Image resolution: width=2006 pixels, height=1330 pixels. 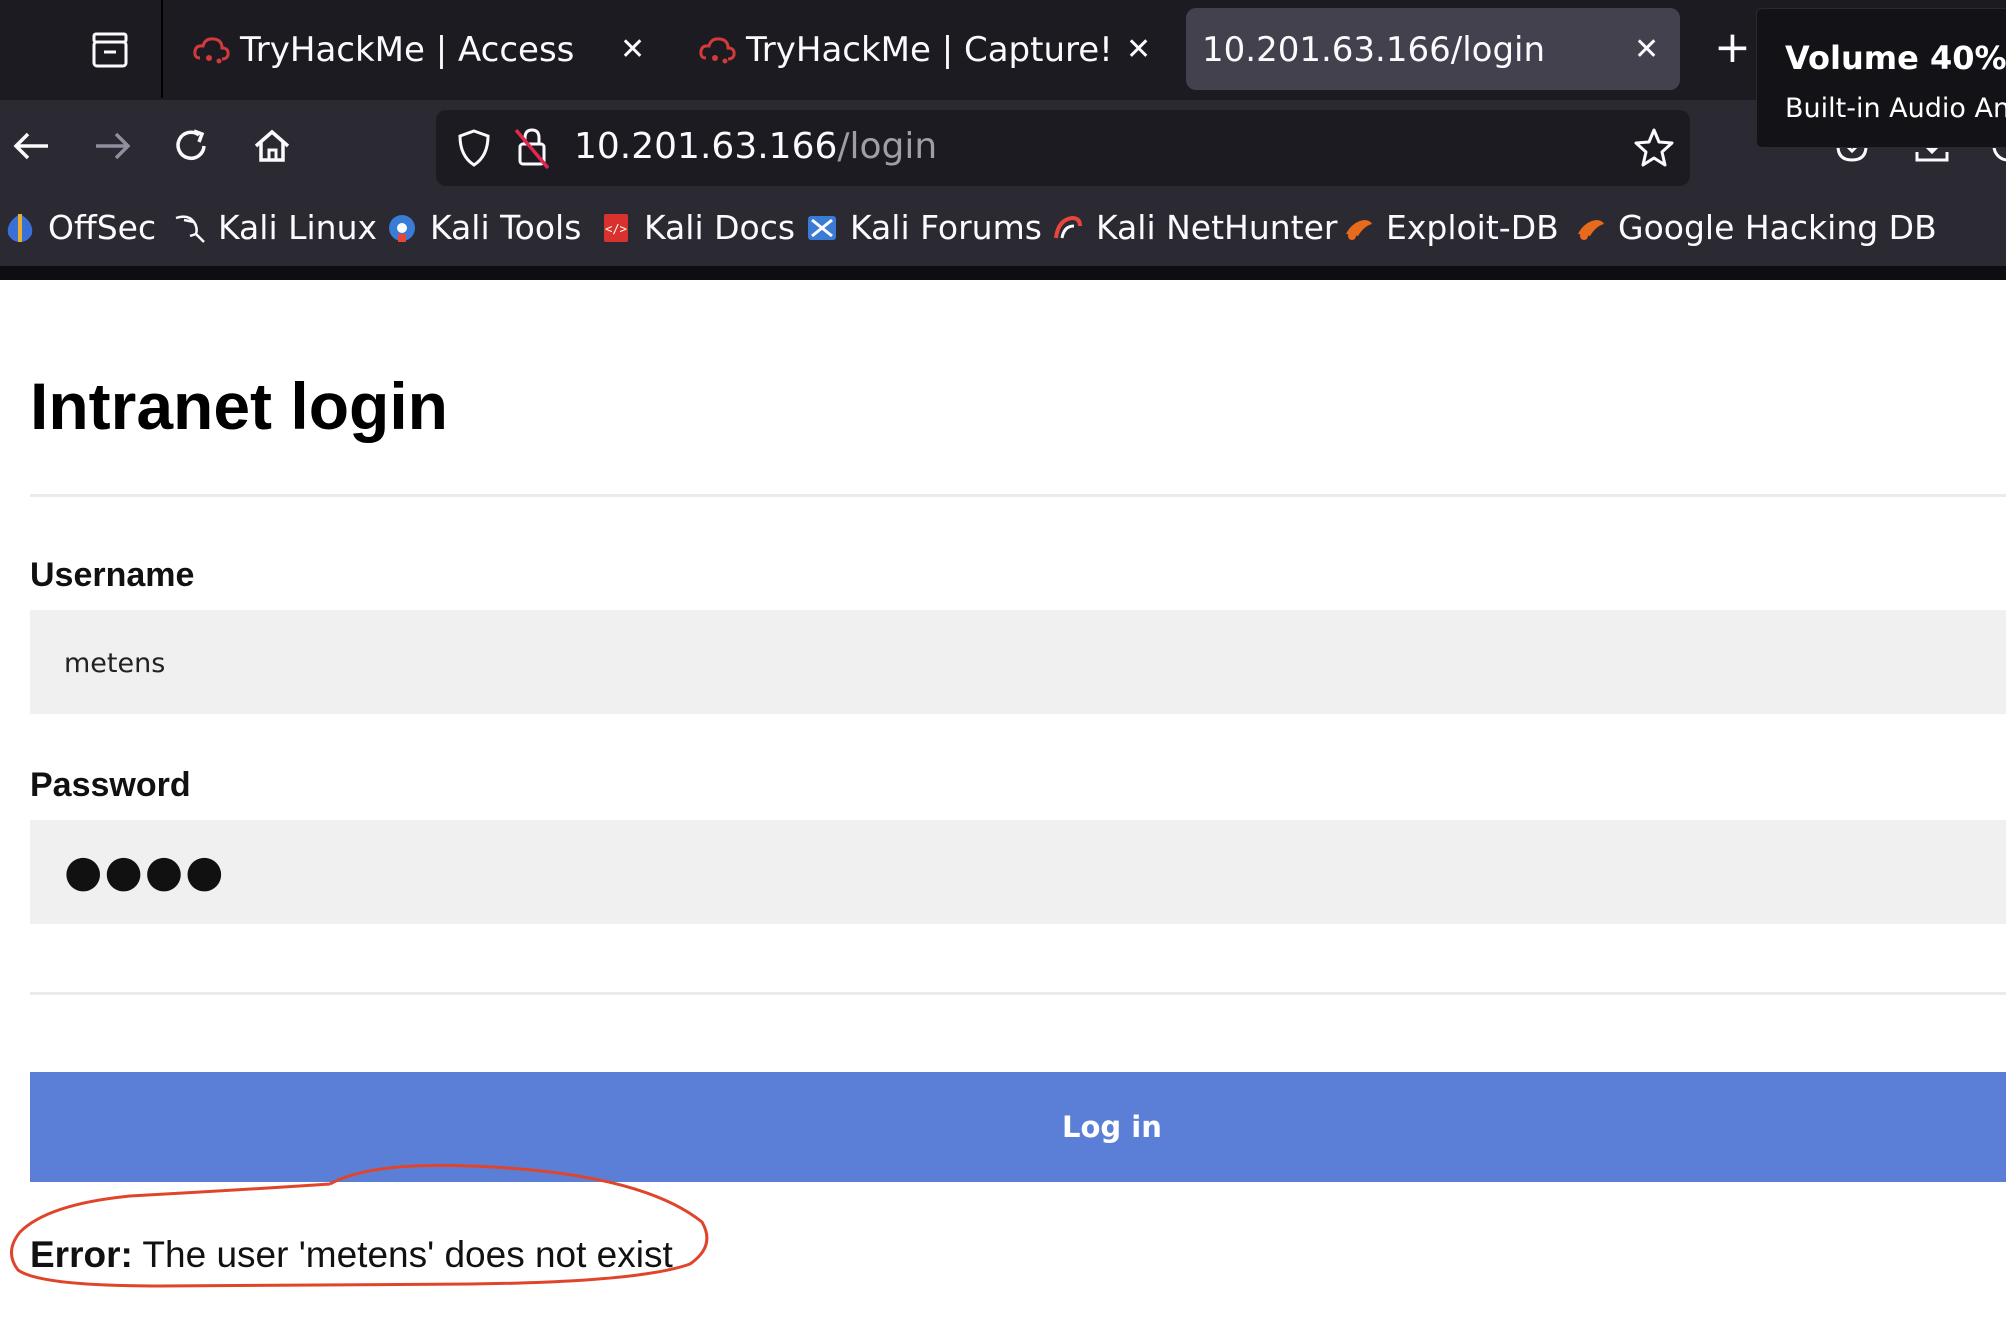 I want to click on volume-notification: Volume 40% Built-in Audio Ana, so click(x=1881, y=78).